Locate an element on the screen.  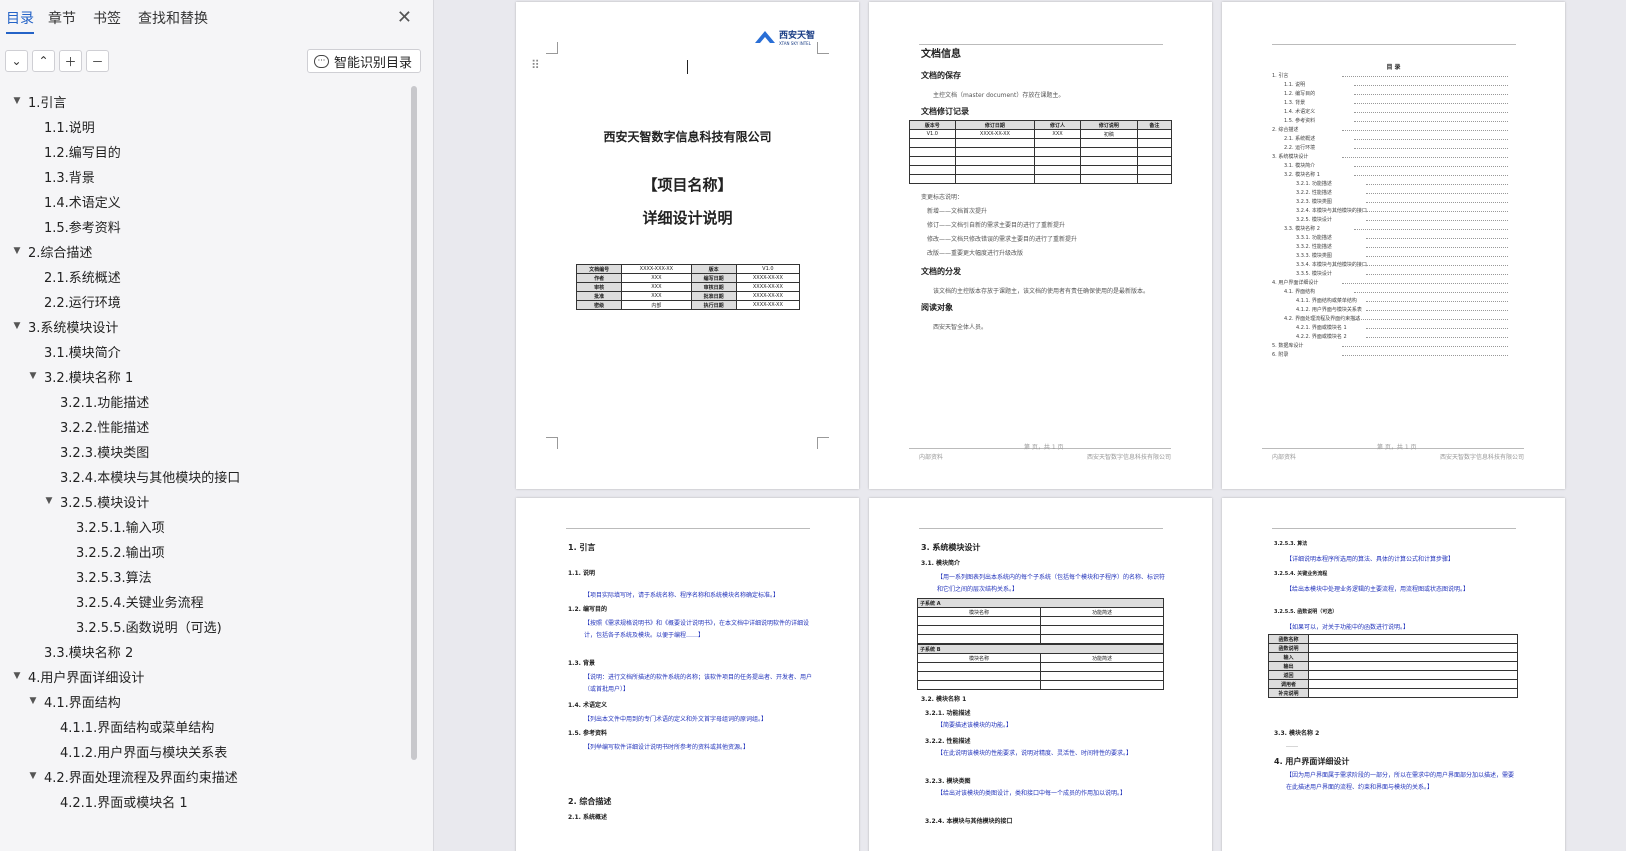
revision-note: 修订——文档引自新的需求主要目的进行了重新提升 is located at coordinates (996, 225).